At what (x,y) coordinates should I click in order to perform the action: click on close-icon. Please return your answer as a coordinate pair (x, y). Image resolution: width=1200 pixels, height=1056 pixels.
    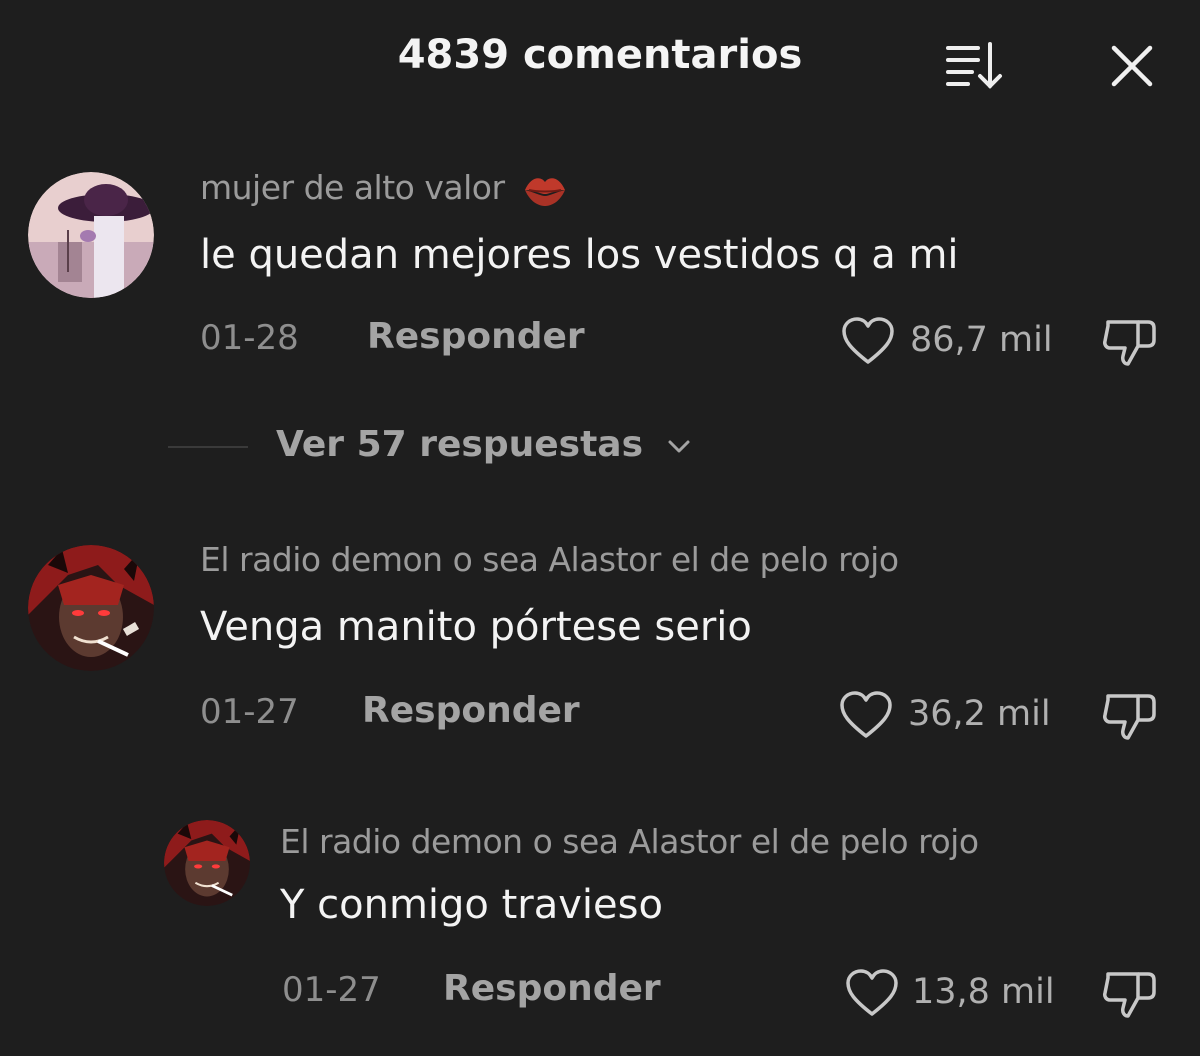
    Looking at the image, I should click on (1132, 66).